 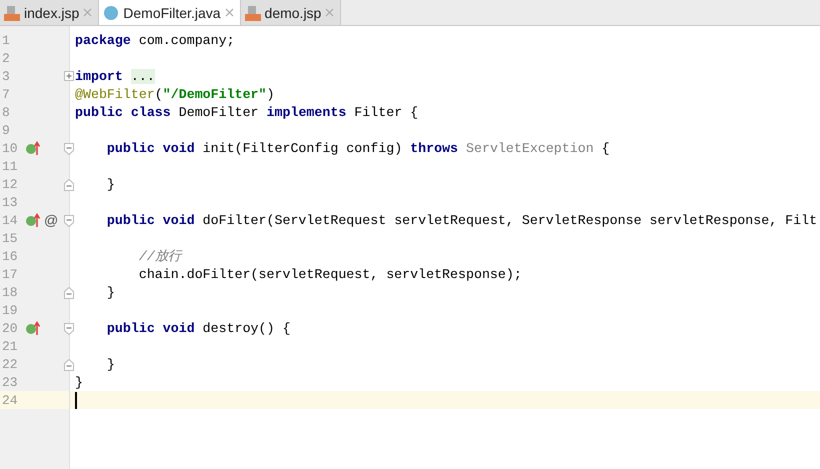 I want to click on line-number: 21, so click(x=10, y=346).